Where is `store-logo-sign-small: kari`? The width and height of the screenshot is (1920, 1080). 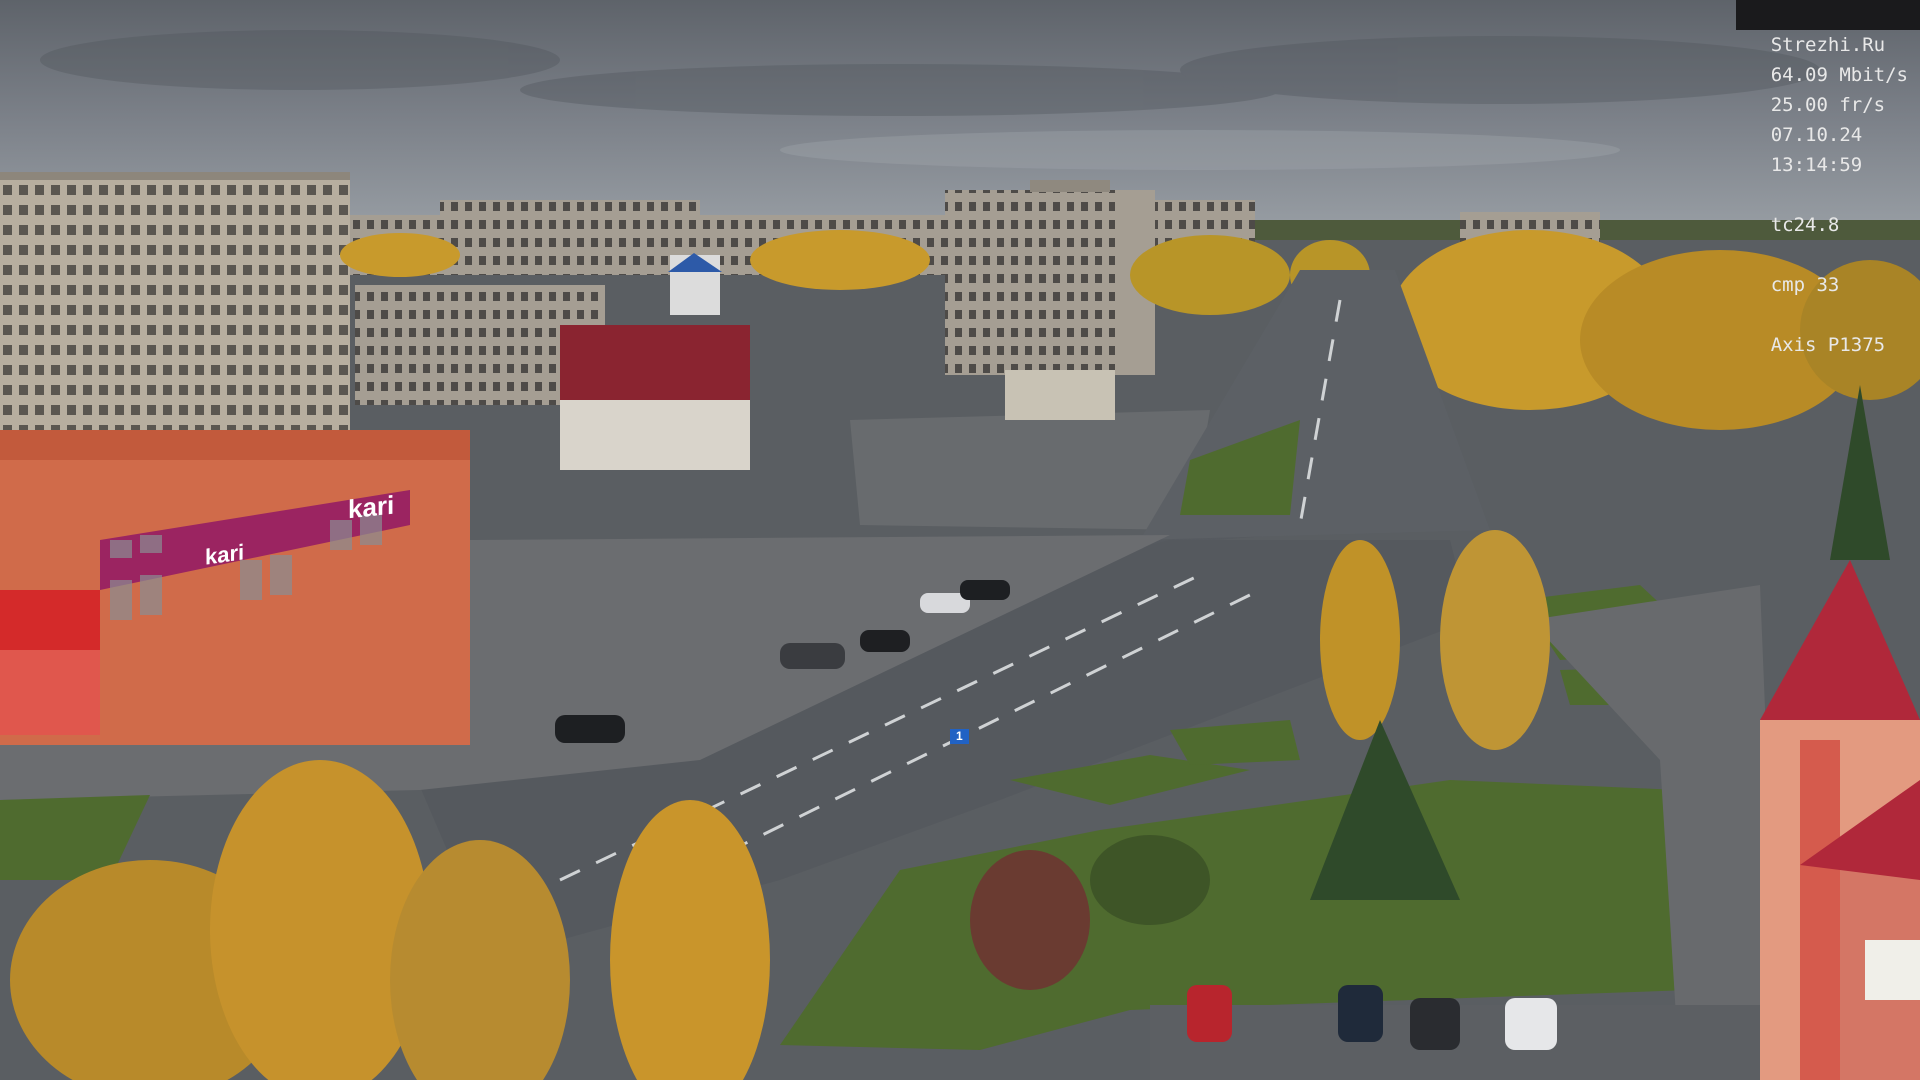 store-logo-sign-small: kari is located at coordinates (225, 554).